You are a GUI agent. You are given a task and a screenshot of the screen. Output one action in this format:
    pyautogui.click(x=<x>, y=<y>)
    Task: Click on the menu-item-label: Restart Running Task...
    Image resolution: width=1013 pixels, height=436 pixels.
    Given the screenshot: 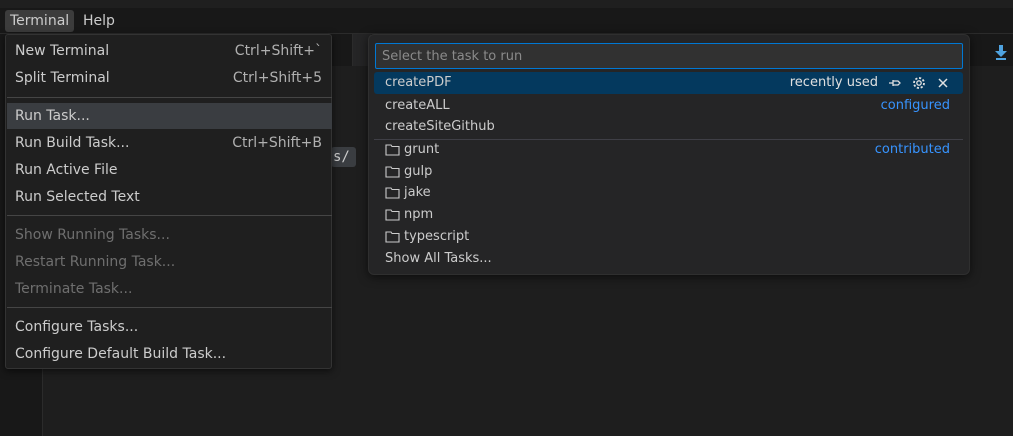 What is the action you would take?
    pyautogui.click(x=95, y=262)
    